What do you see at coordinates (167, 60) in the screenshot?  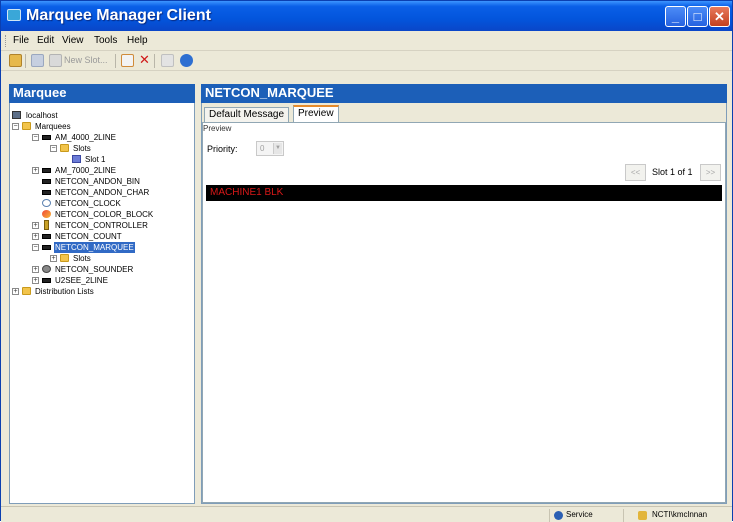 I see `properties-icon` at bounding box center [167, 60].